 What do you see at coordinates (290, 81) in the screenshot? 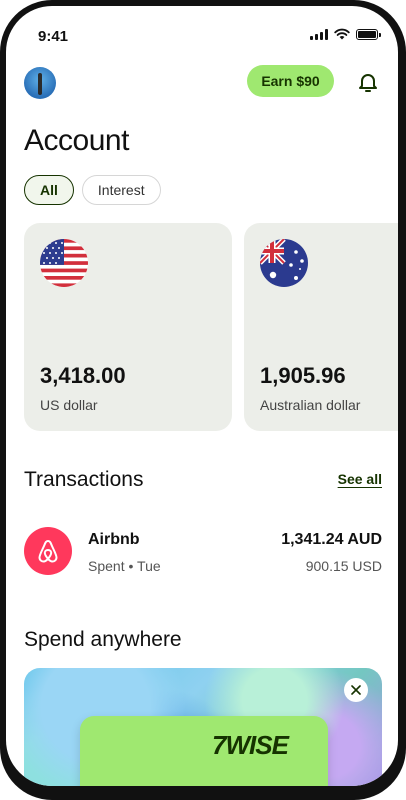
I see `earn-button: Earn $90` at bounding box center [290, 81].